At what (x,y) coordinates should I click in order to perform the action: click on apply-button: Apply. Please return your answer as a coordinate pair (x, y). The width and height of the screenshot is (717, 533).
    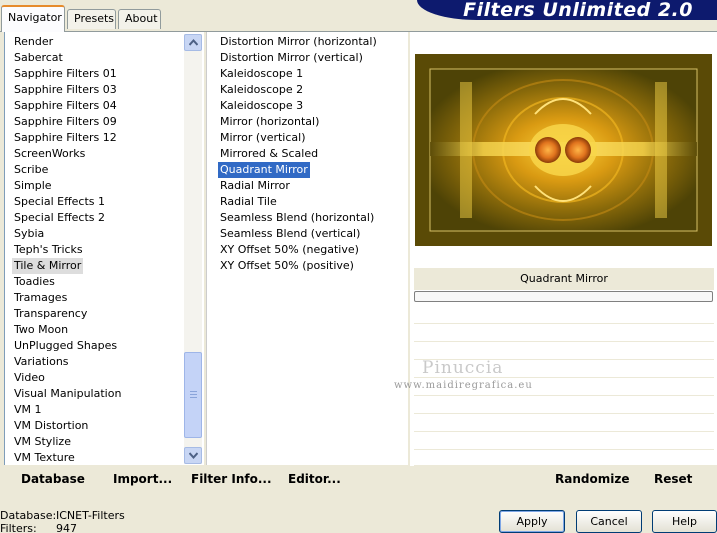
    Looking at the image, I should click on (532, 521).